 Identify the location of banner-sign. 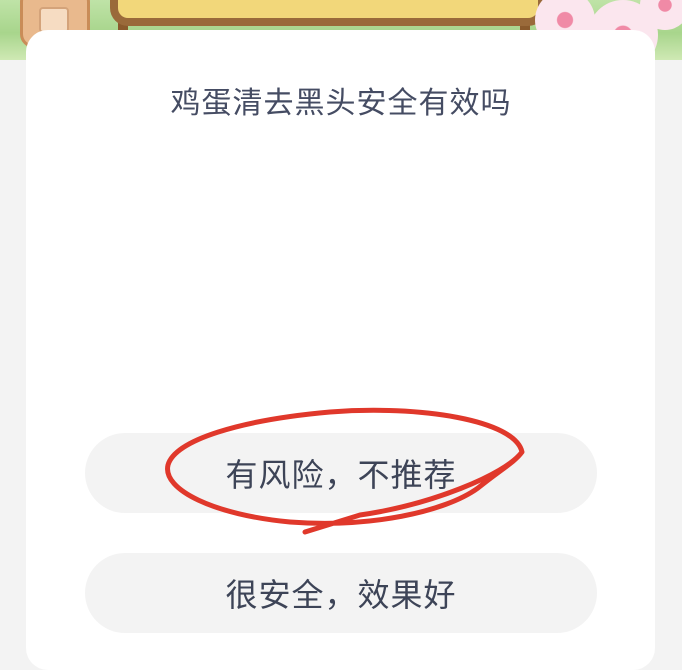
(328, 13).